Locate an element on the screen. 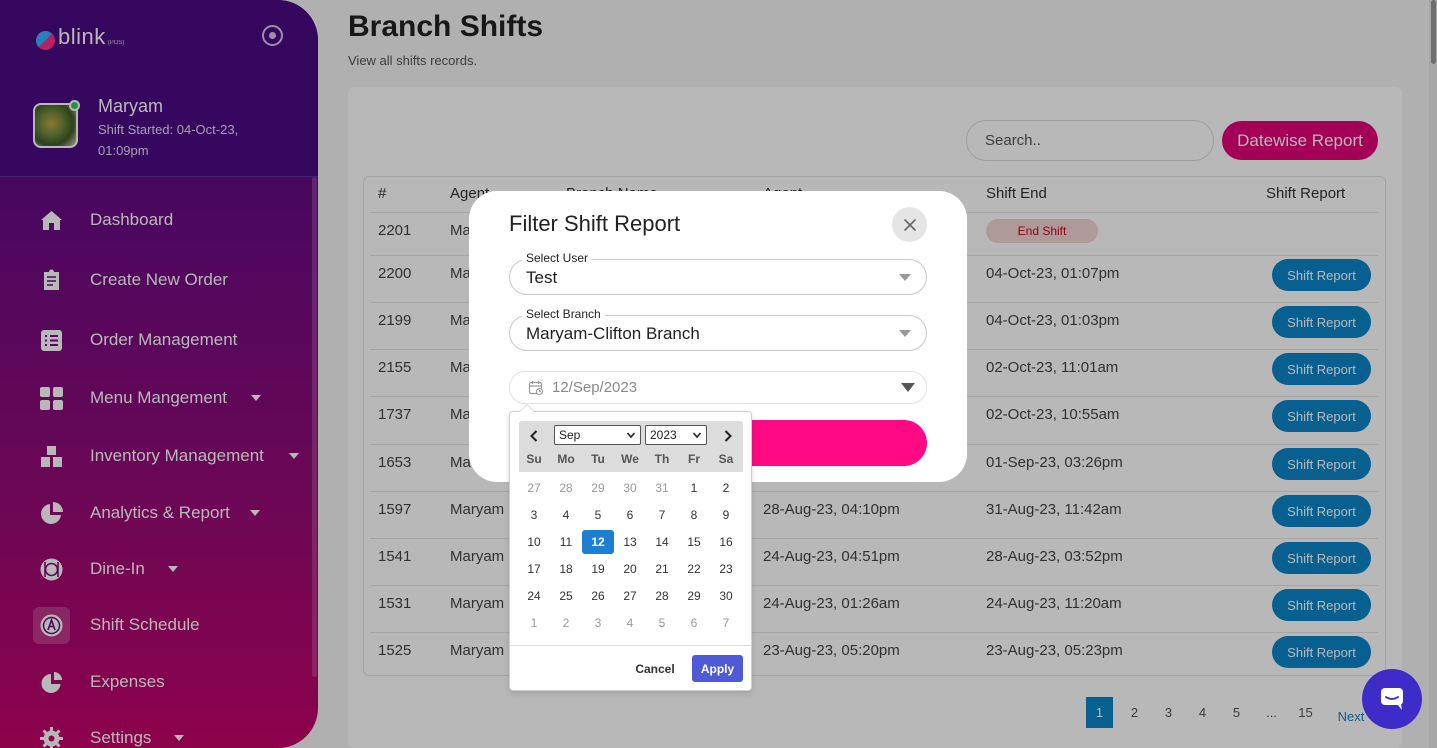 The width and height of the screenshot is (1437, 748). calendar-day: 14 is located at coordinates (662, 542).